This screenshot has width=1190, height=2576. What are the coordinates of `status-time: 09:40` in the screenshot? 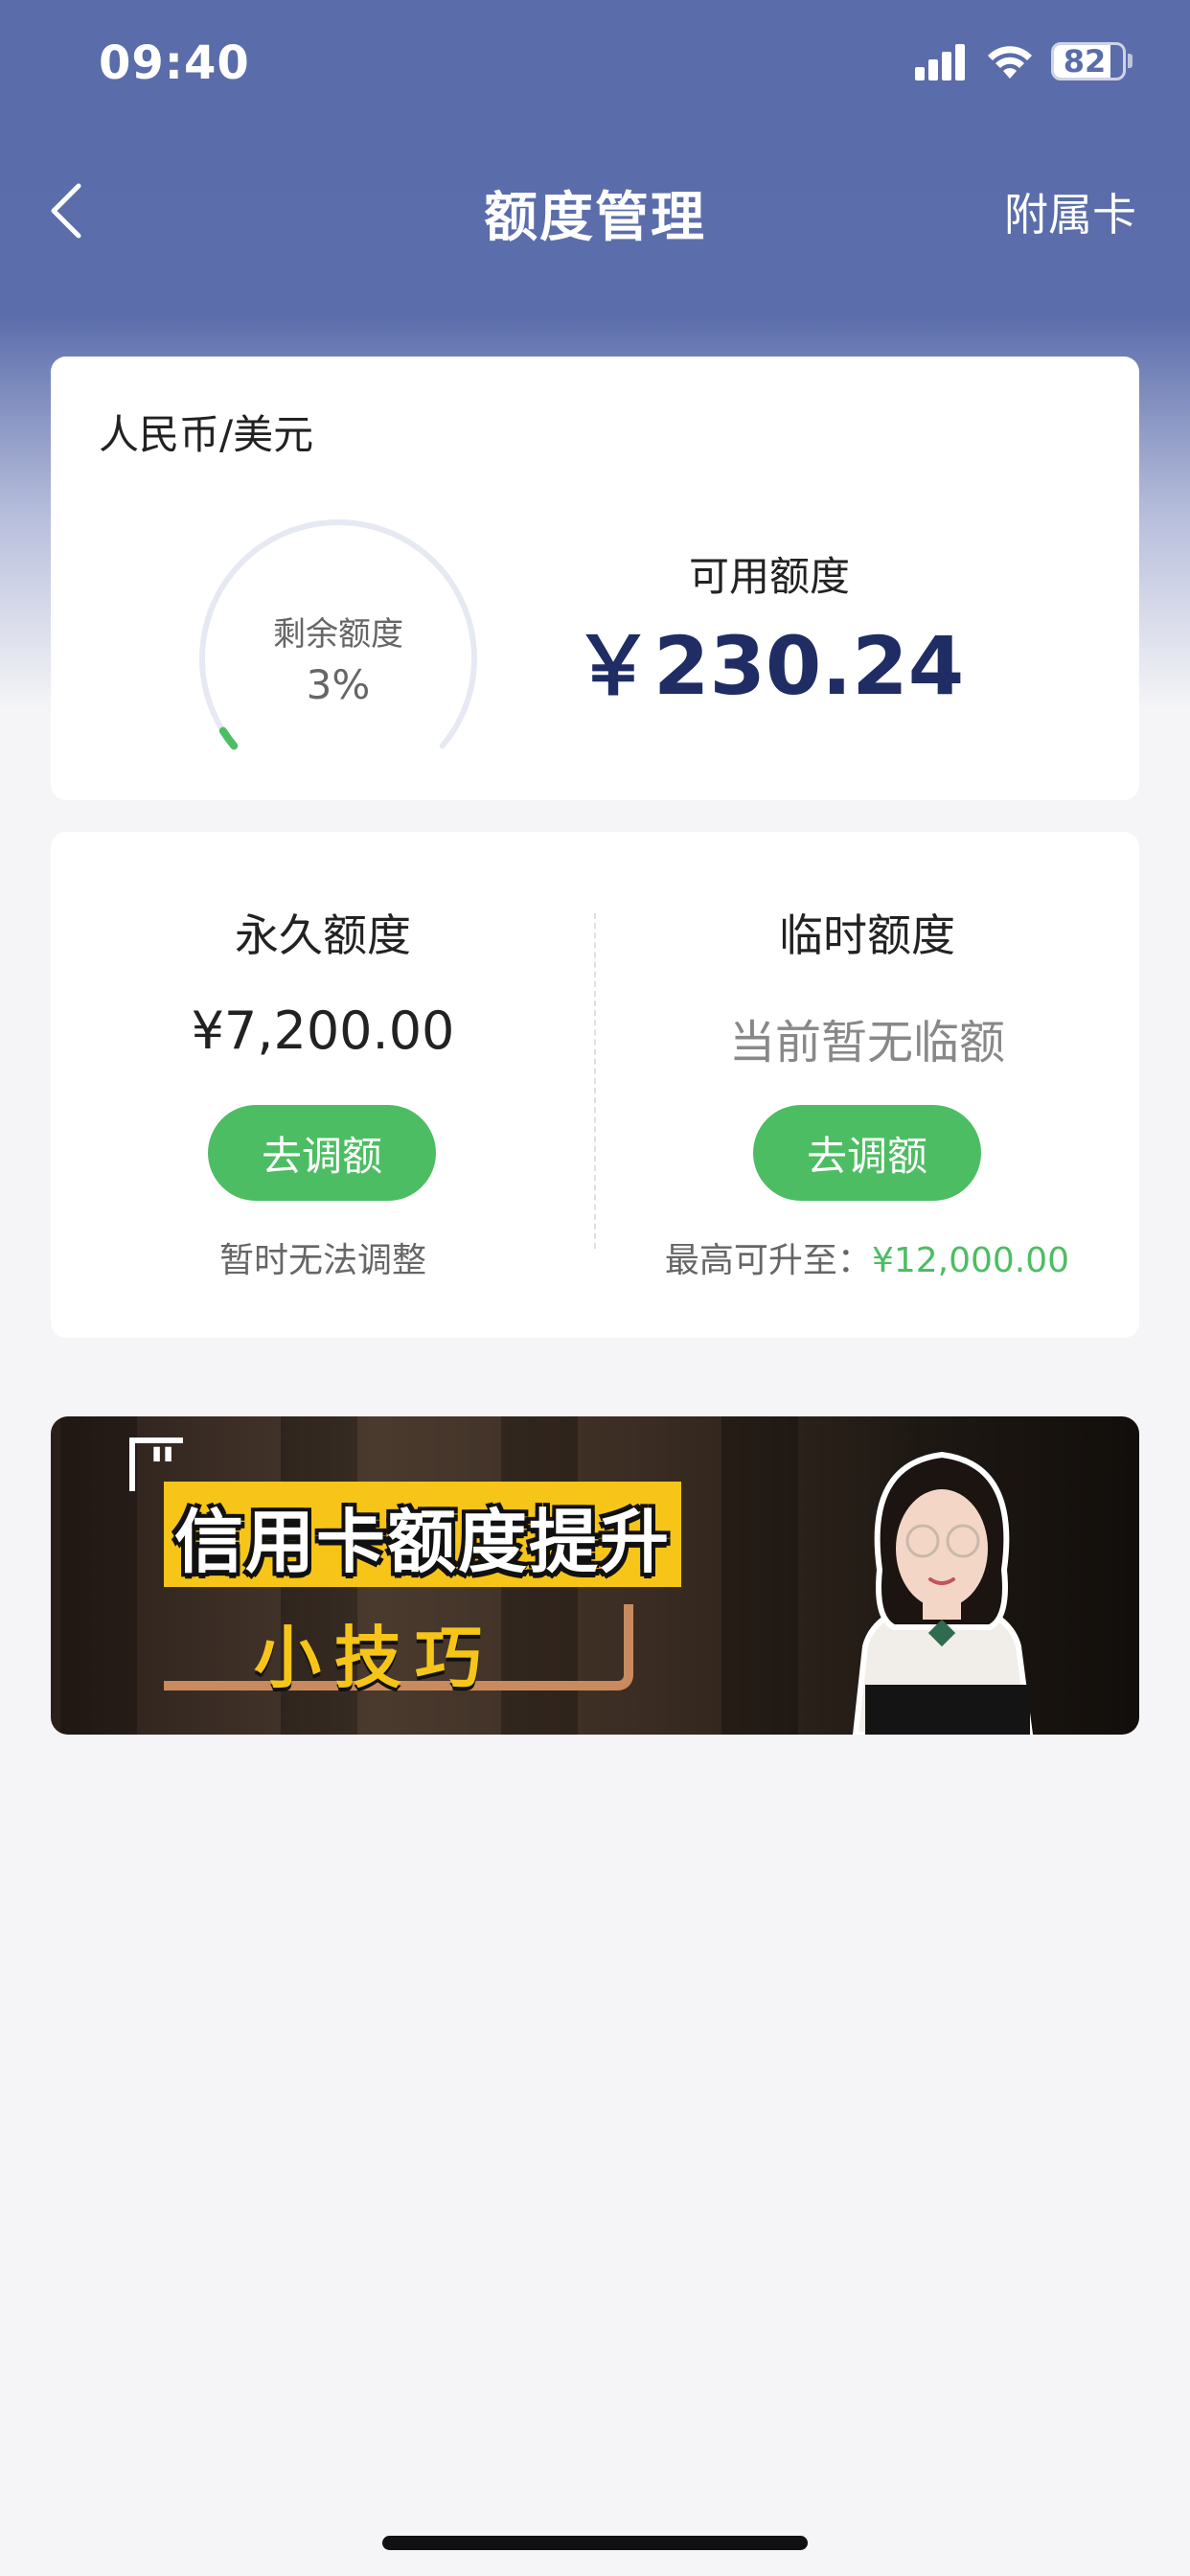 It's located at (175, 63).